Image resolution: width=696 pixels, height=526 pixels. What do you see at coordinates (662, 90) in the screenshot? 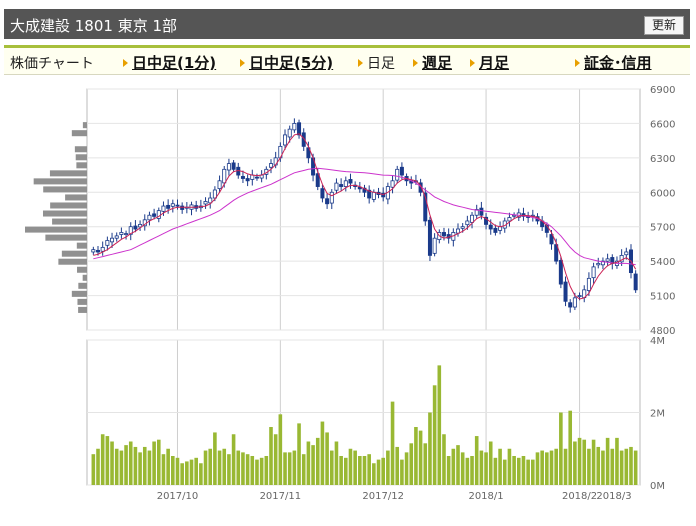
I see `price-tick-label: 6900` at bounding box center [662, 90].